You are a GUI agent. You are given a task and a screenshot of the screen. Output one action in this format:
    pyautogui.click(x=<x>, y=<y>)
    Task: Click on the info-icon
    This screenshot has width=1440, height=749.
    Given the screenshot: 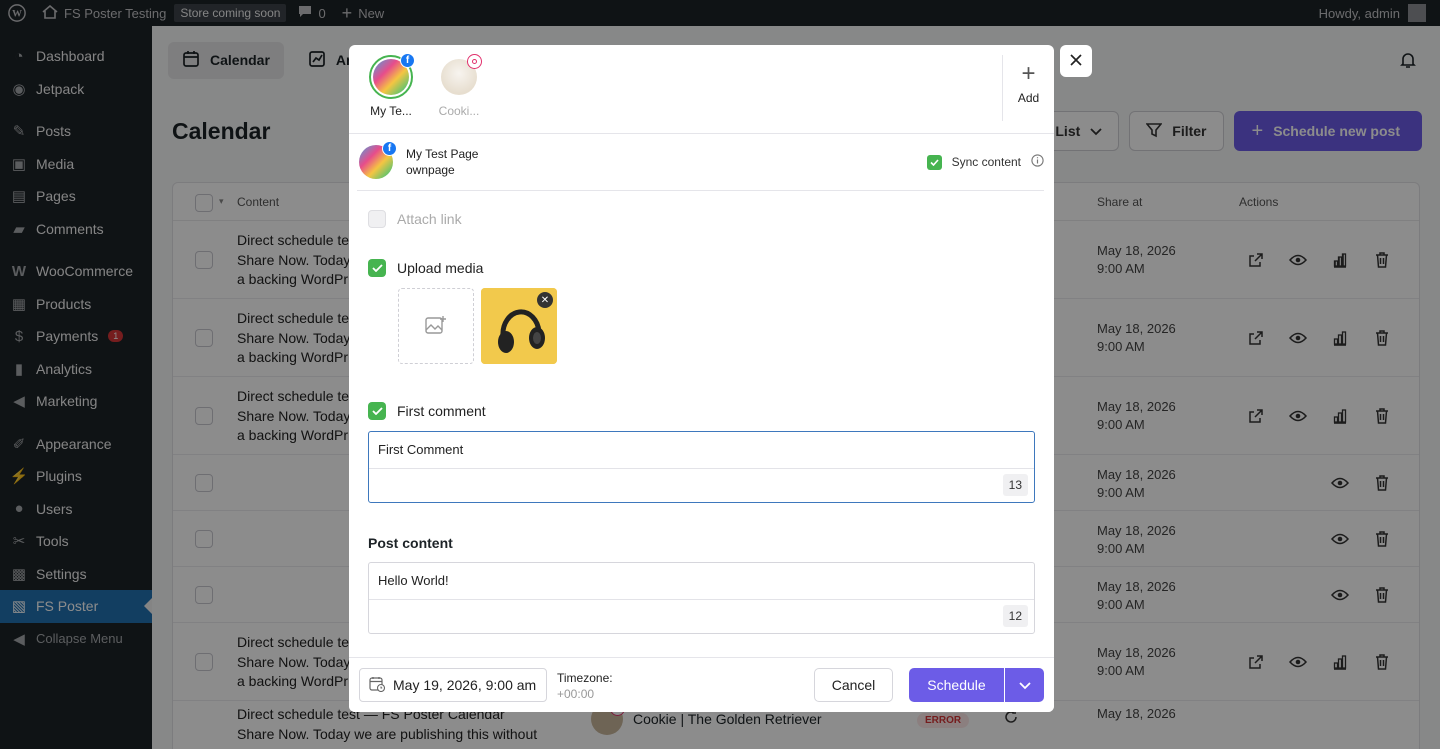 What is the action you would take?
    pyautogui.click(x=1037, y=162)
    